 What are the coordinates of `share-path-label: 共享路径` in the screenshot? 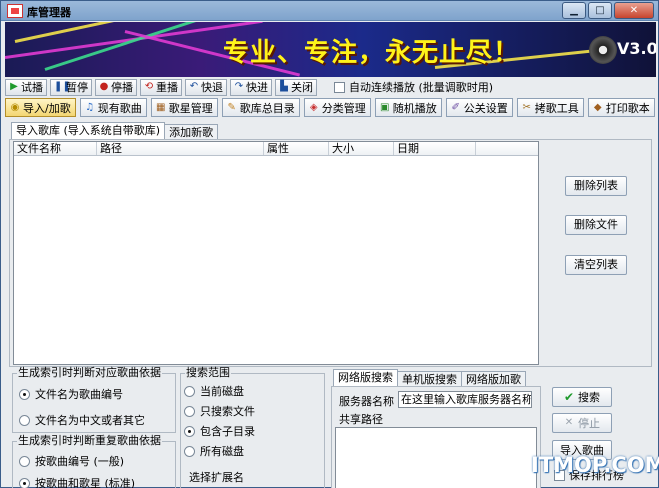 It's located at (361, 419).